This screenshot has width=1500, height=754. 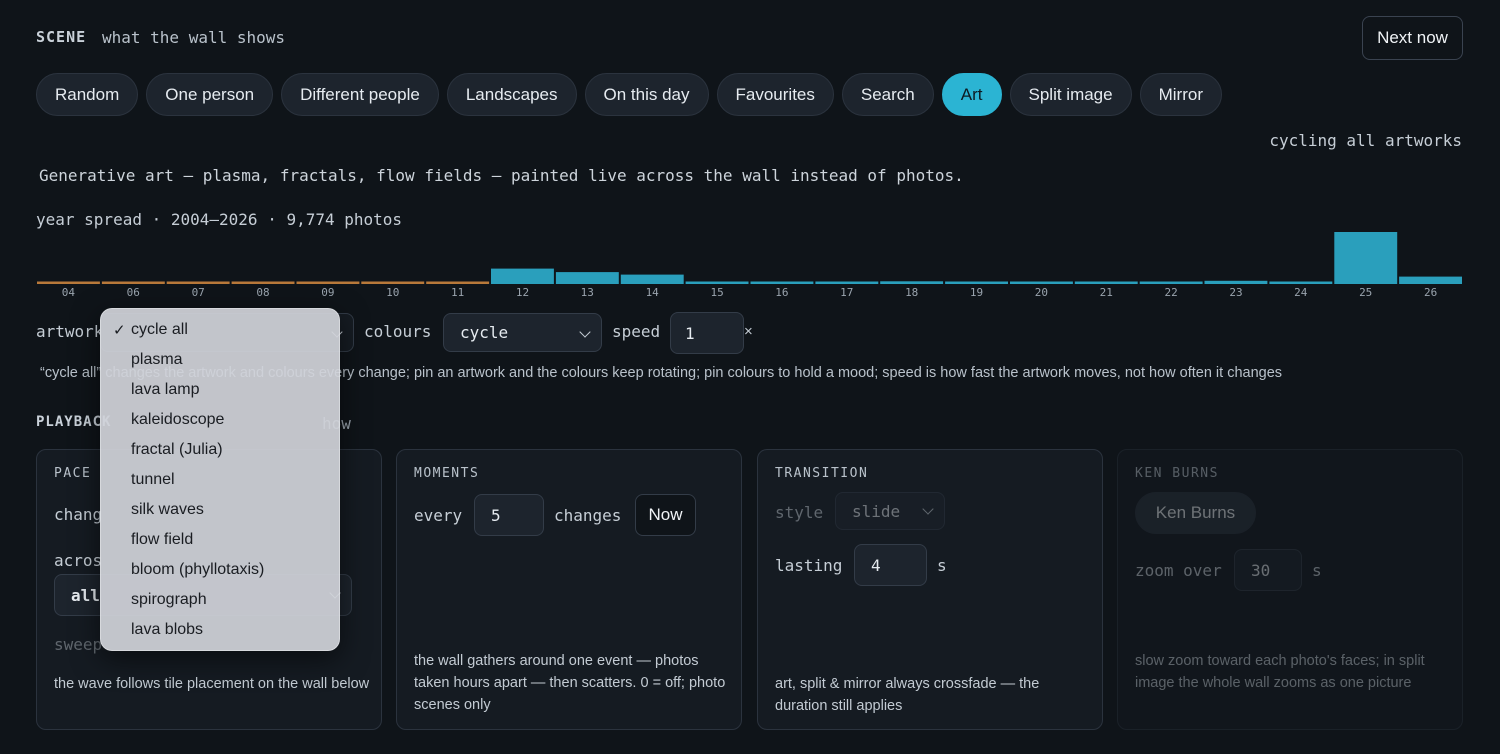 I want to click on histogram-tick-label: 25, so click(x=1365, y=292).